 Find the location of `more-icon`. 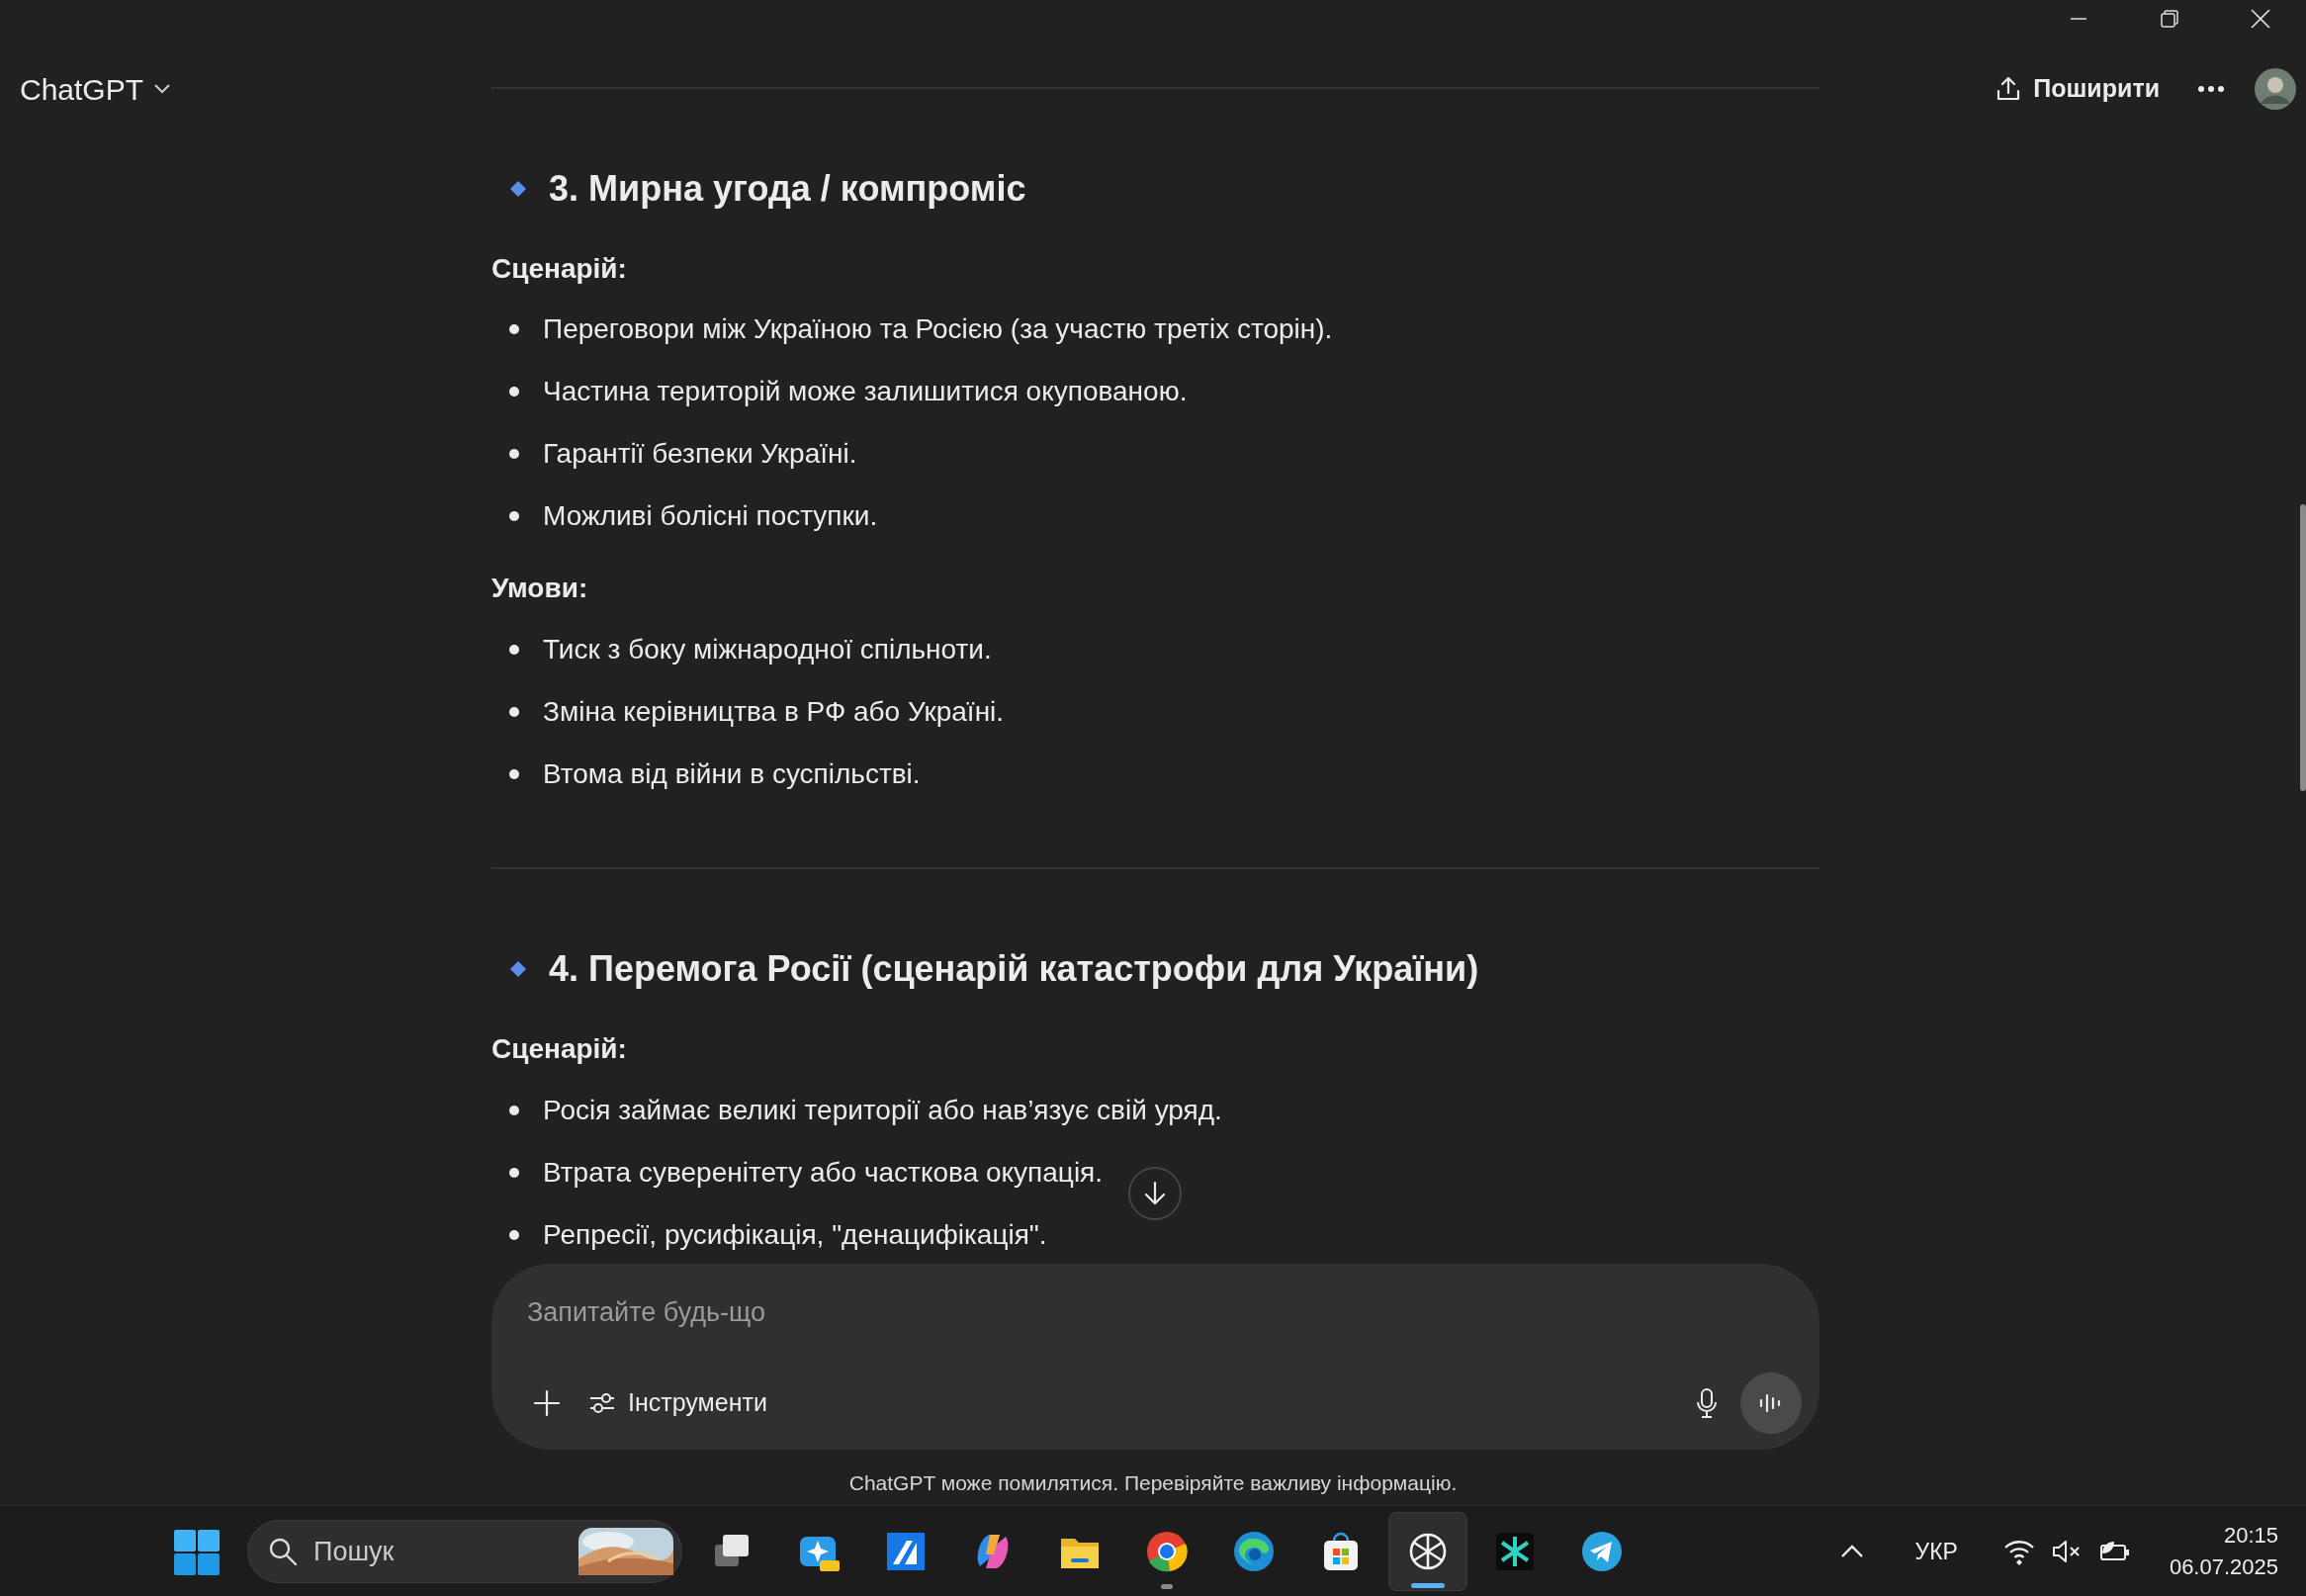

more-icon is located at coordinates (2211, 89).